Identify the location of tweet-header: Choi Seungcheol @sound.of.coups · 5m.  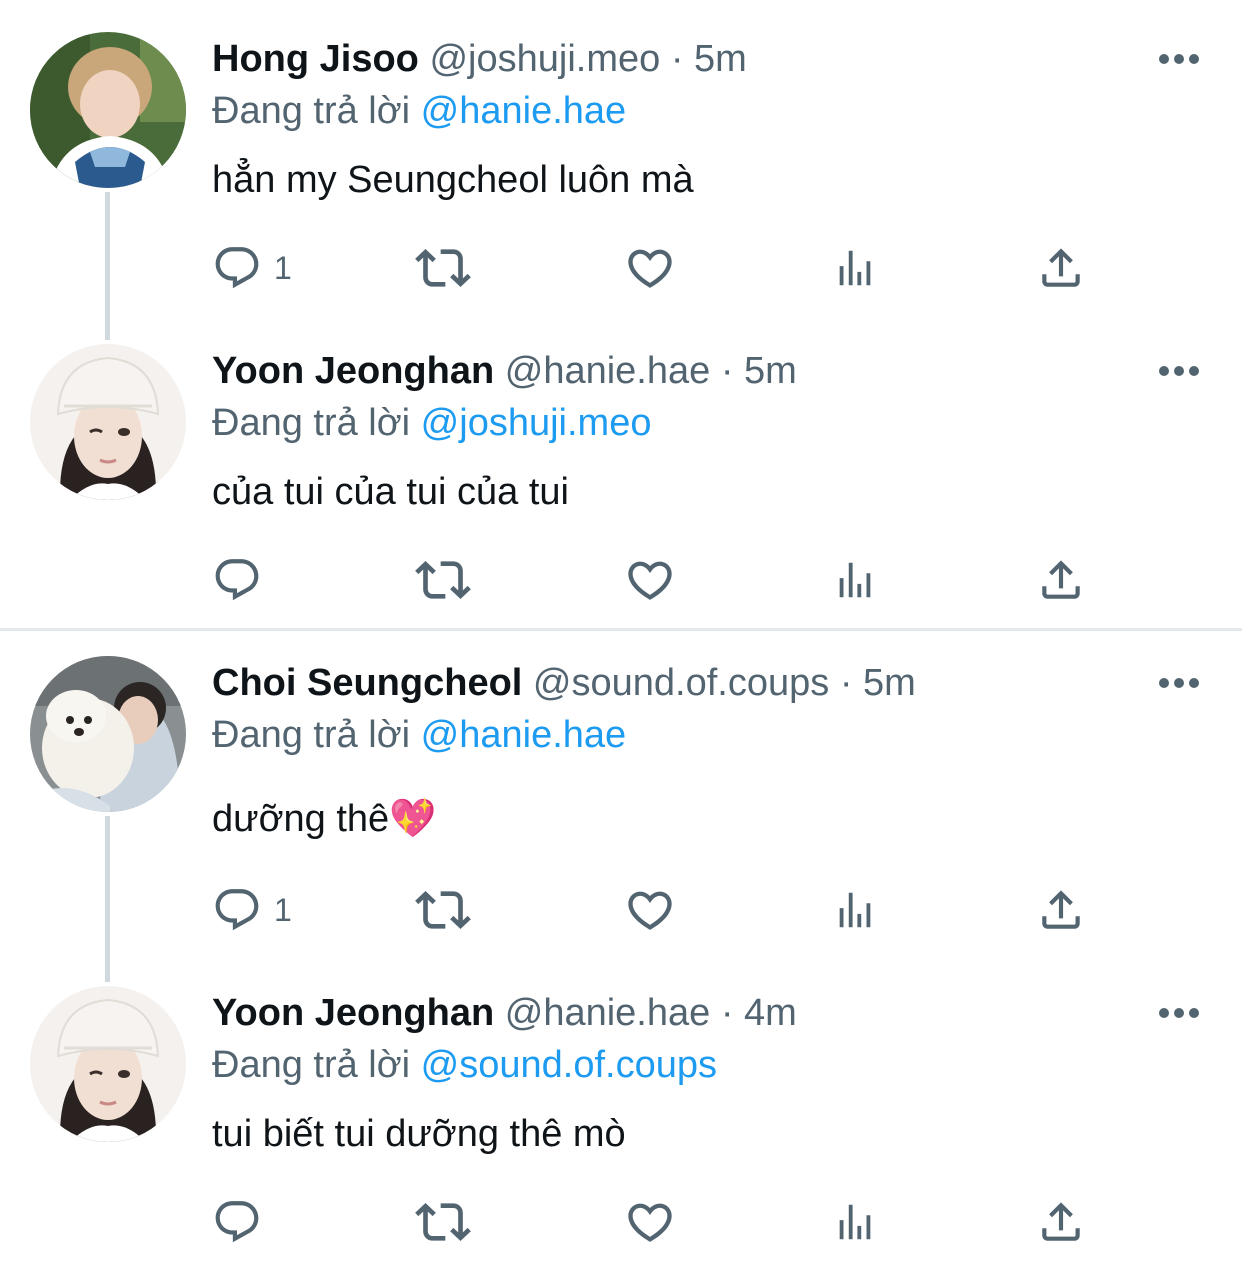
(564, 683).